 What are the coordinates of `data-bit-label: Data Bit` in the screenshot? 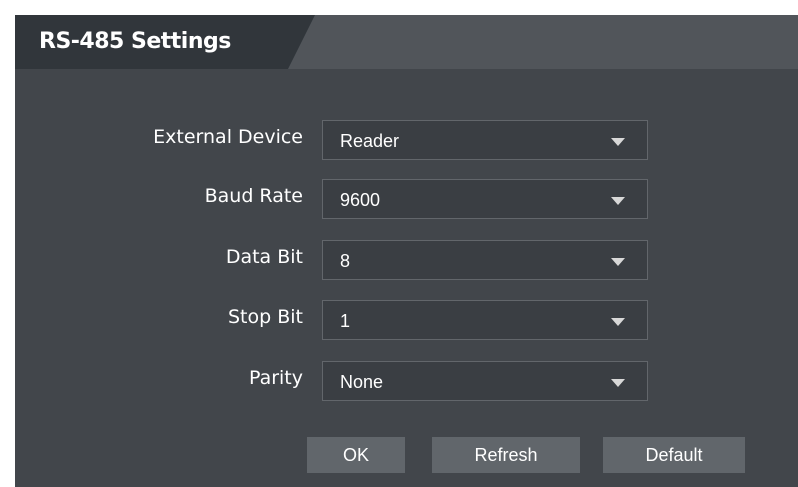 It's located at (264, 257).